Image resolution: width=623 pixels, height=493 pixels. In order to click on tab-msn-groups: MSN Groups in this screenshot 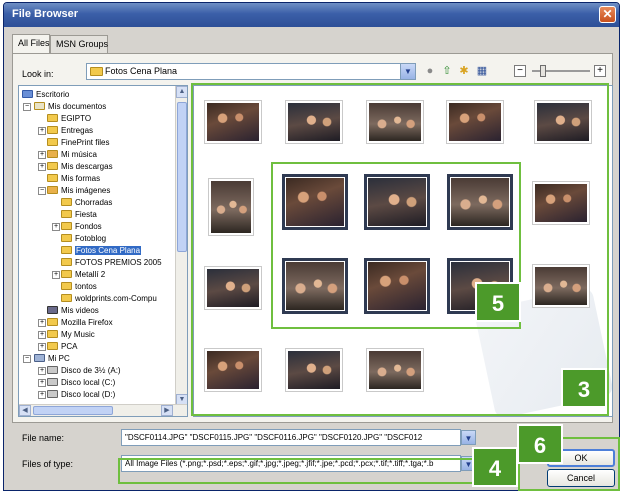, I will do `click(79, 44)`.